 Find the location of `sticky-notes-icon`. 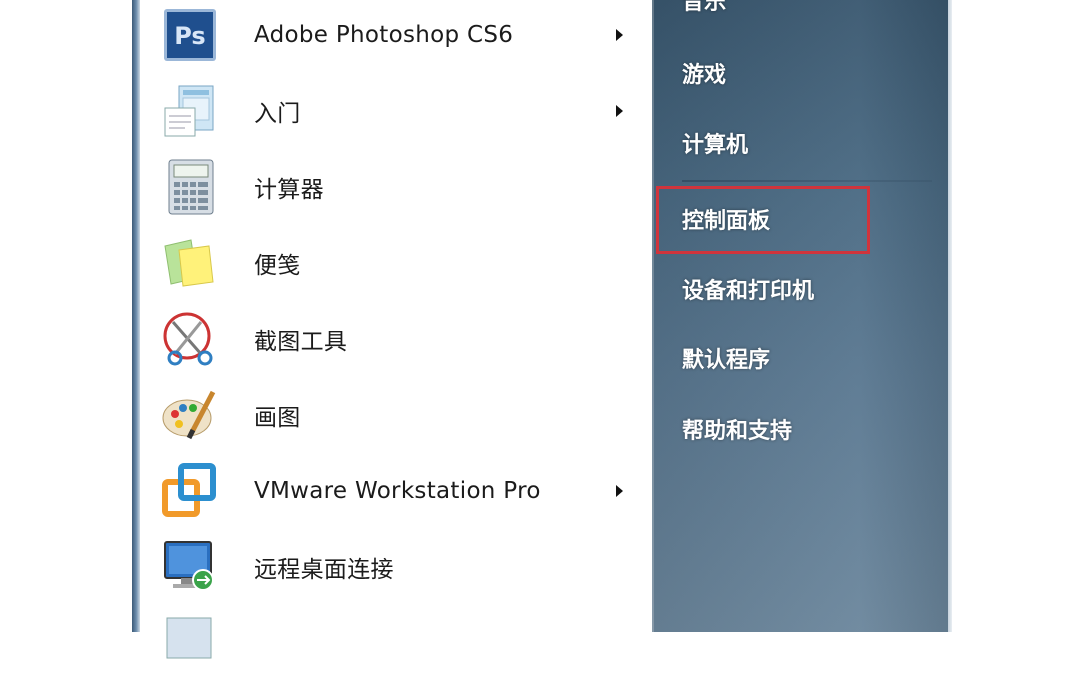

sticky-notes-icon is located at coordinates (190, 263).